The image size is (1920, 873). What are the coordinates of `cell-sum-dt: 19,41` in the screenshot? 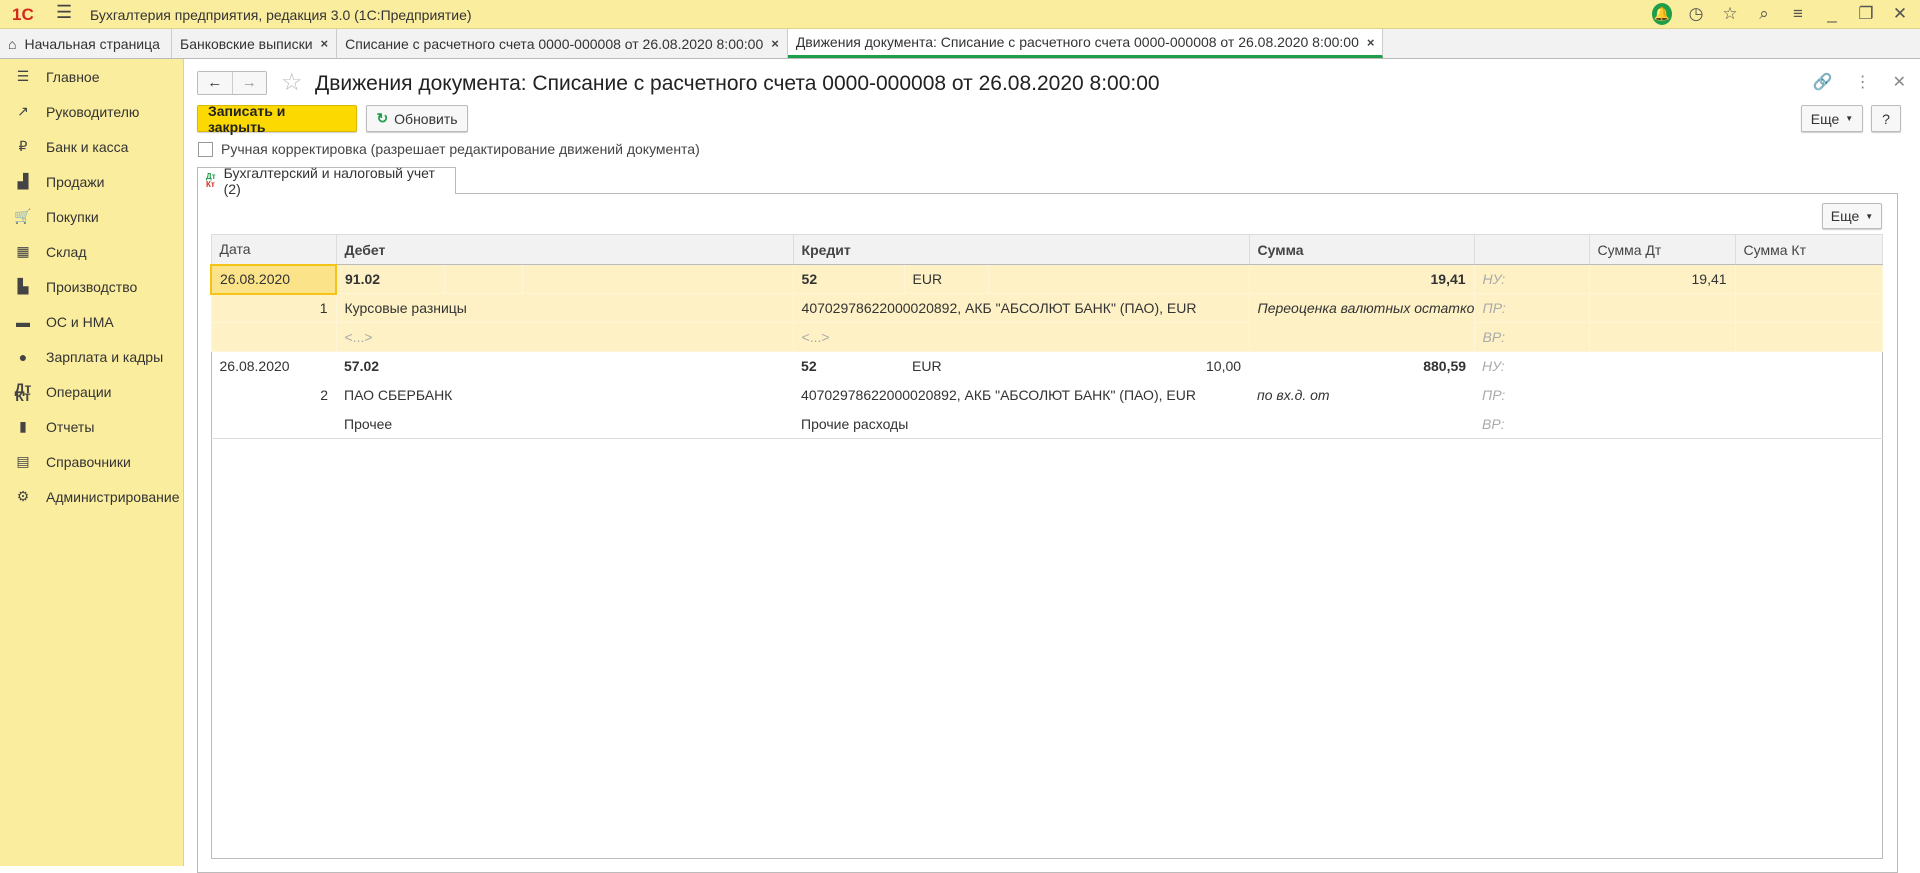 It's located at (1662, 279).